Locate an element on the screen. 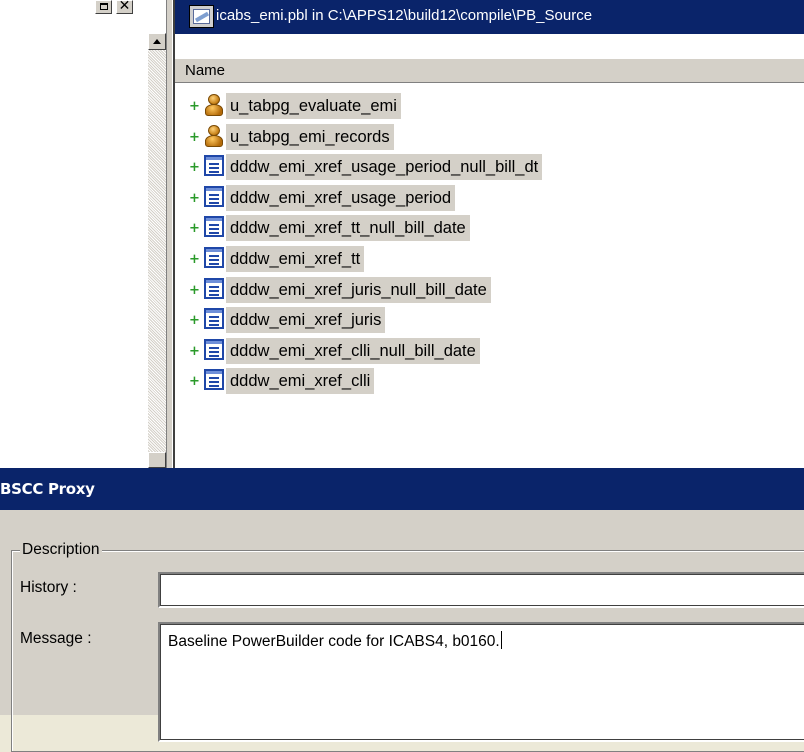  list-item: + dddw_emi_xref_tt_null_bill_date is located at coordinates (489, 227).